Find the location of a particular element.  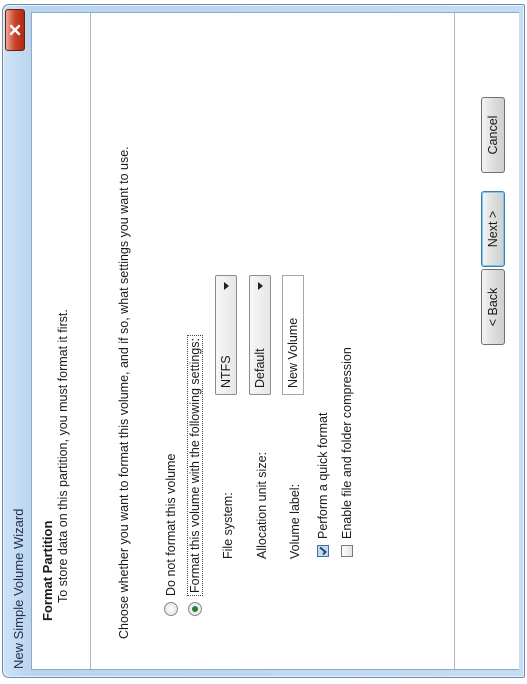

close-icon is located at coordinates (15, 30).